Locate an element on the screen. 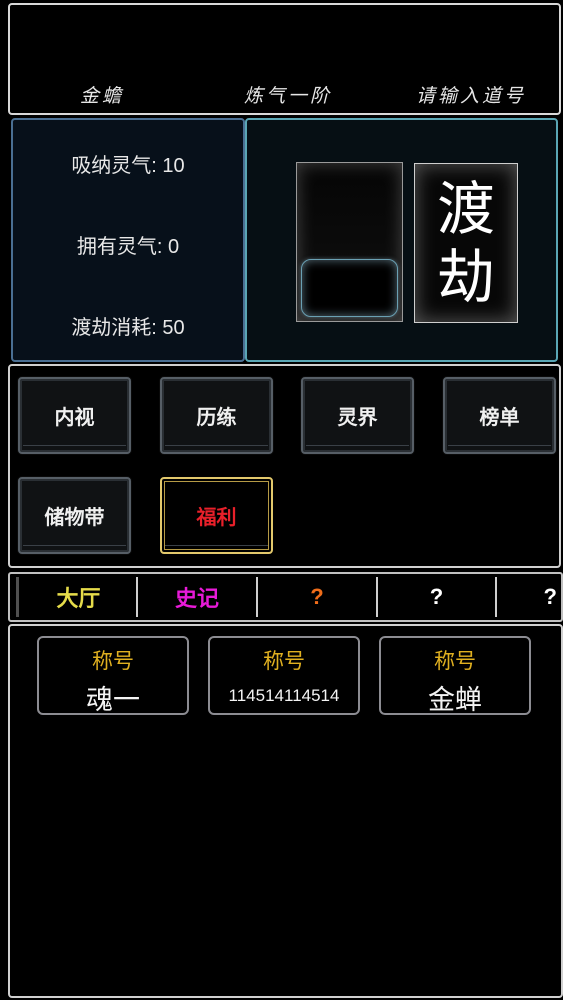 The width and height of the screenshot is (563, 1000). title-card: 称号 金蝉 is located at coordinates (455, 675).